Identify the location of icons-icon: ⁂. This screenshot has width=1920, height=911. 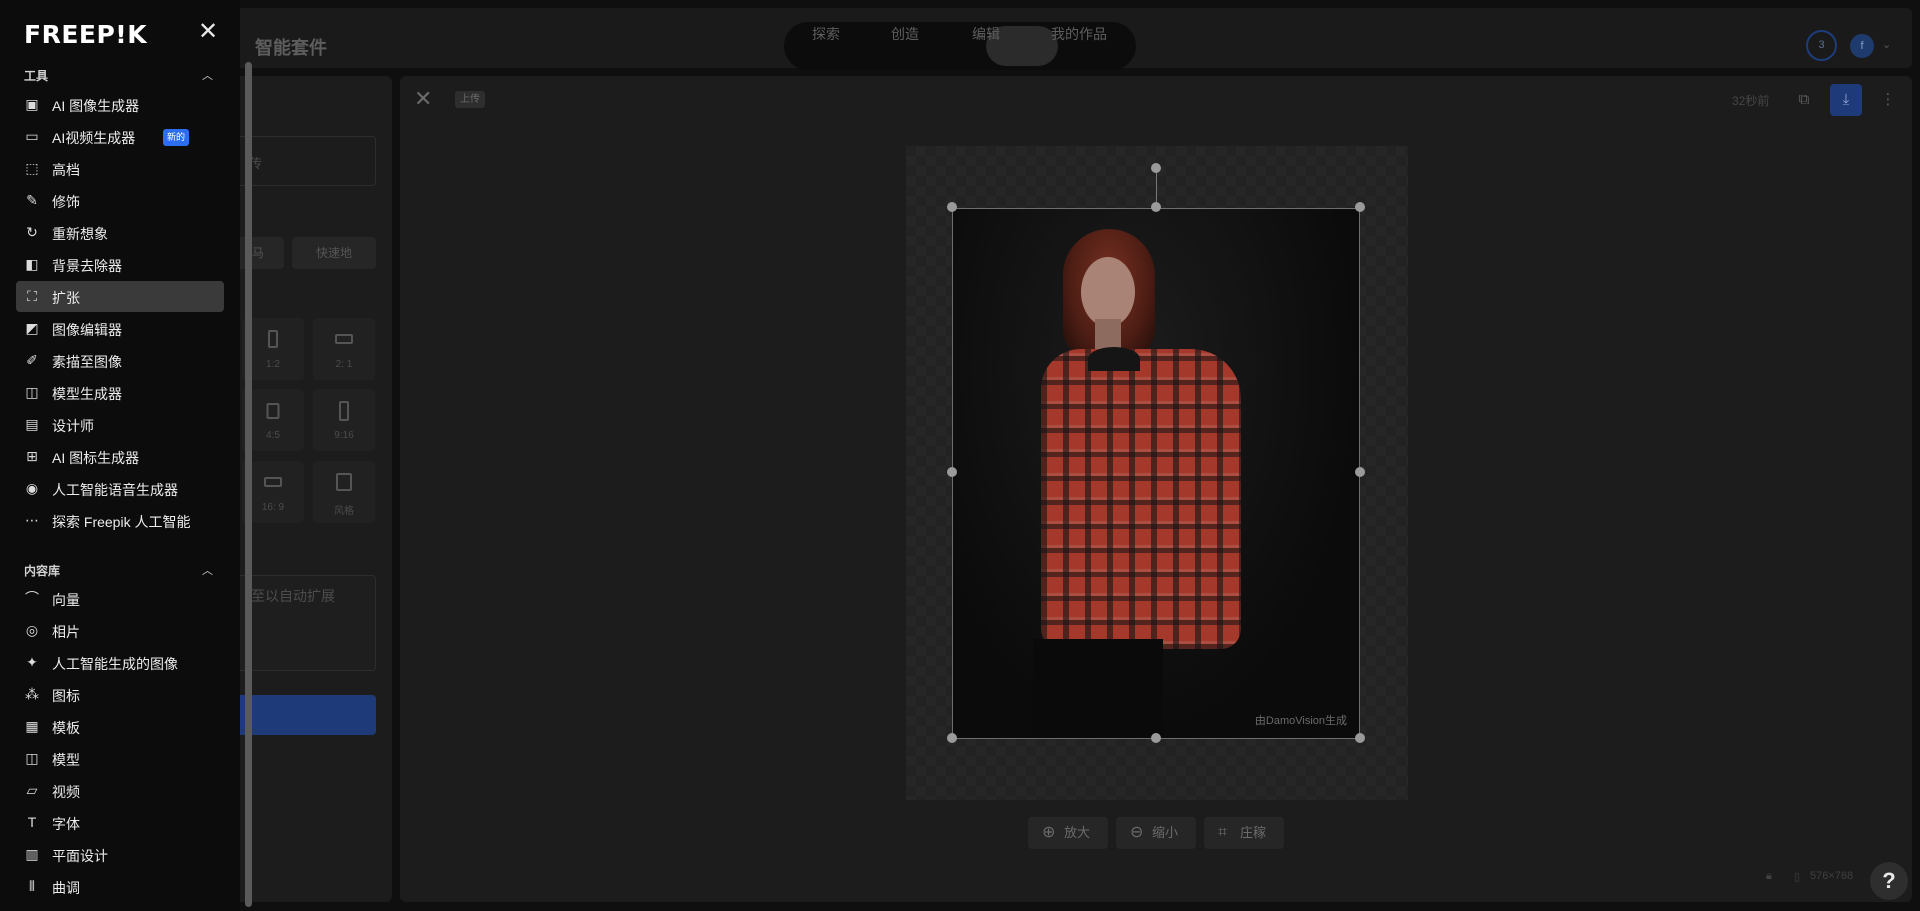
(32, 694).